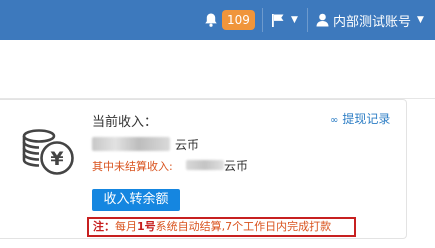 Image resolution: width=435 pixels, height=248 pixels. I want to click on note-text-1: 每月, so click(126, 226).